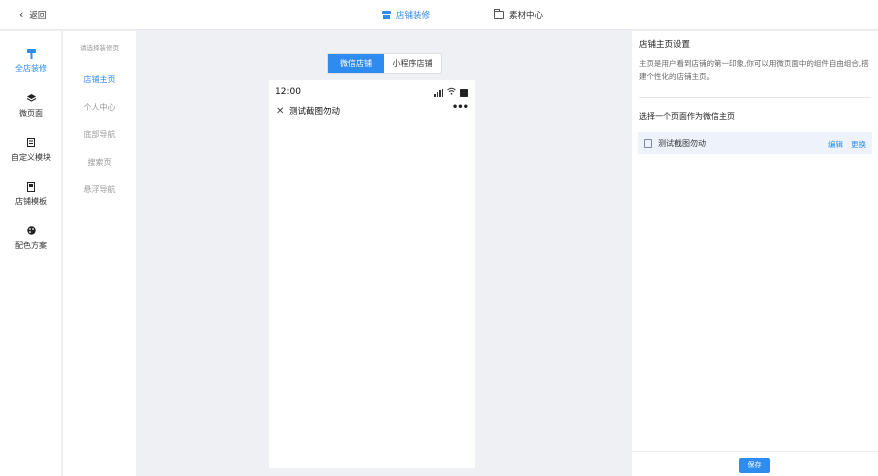 The image size is (878, 476). I want to click on nav-item-custom-module: 自定义模块, so click(31, 150).